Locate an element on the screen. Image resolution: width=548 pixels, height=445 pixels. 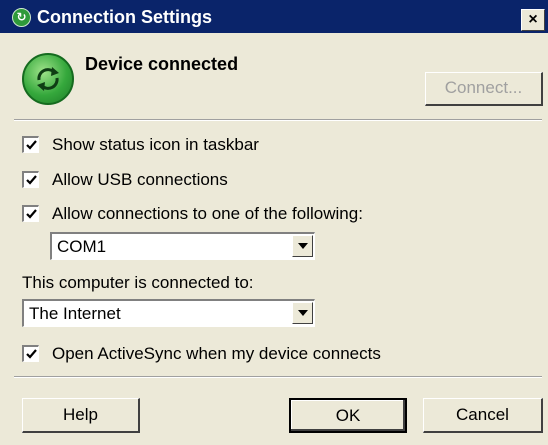
show-status-icon-option: Show status icon in taskbar is located at coordinates (172, 145).